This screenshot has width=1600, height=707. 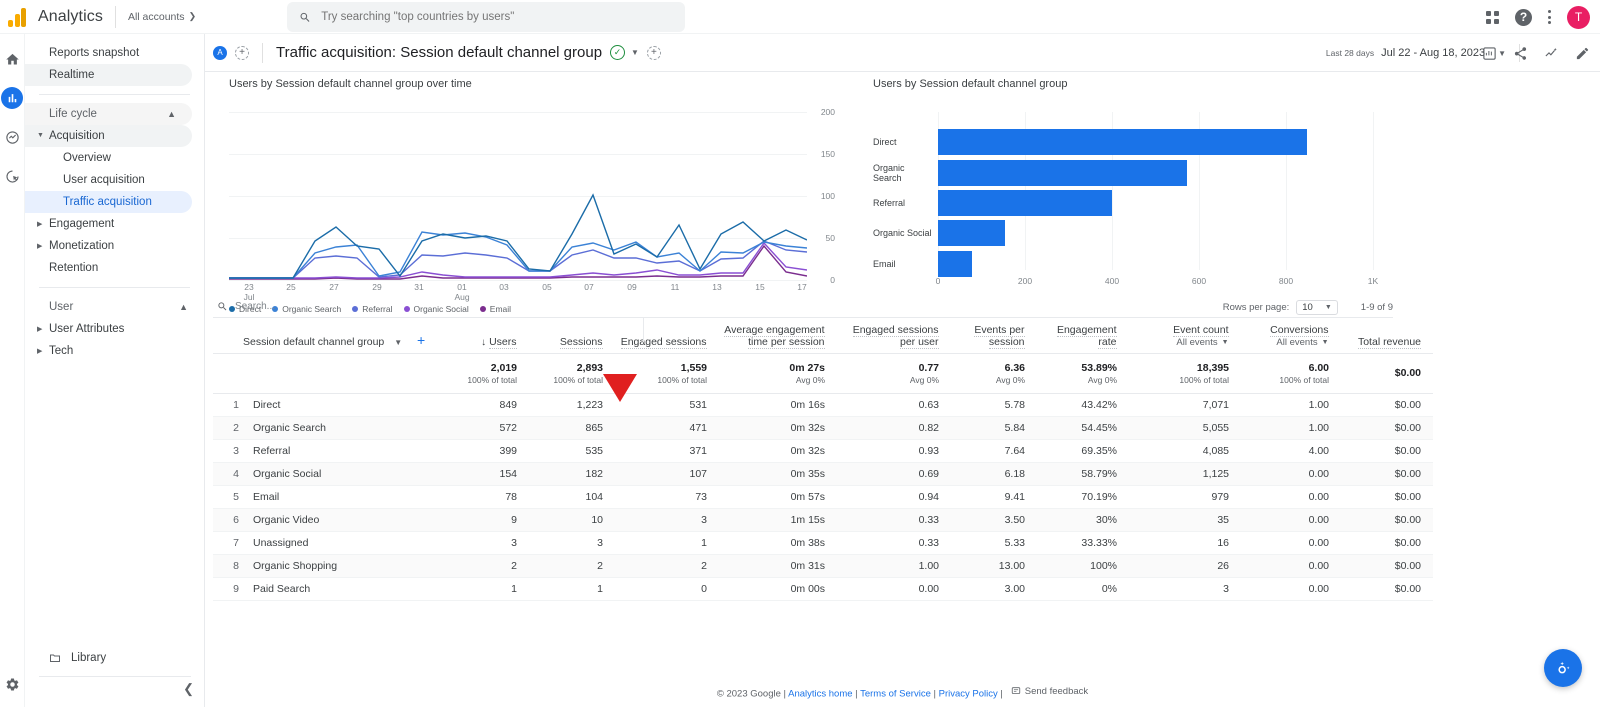 I want to click on sidebar-item-library: Library, so click(x=115, y=658).